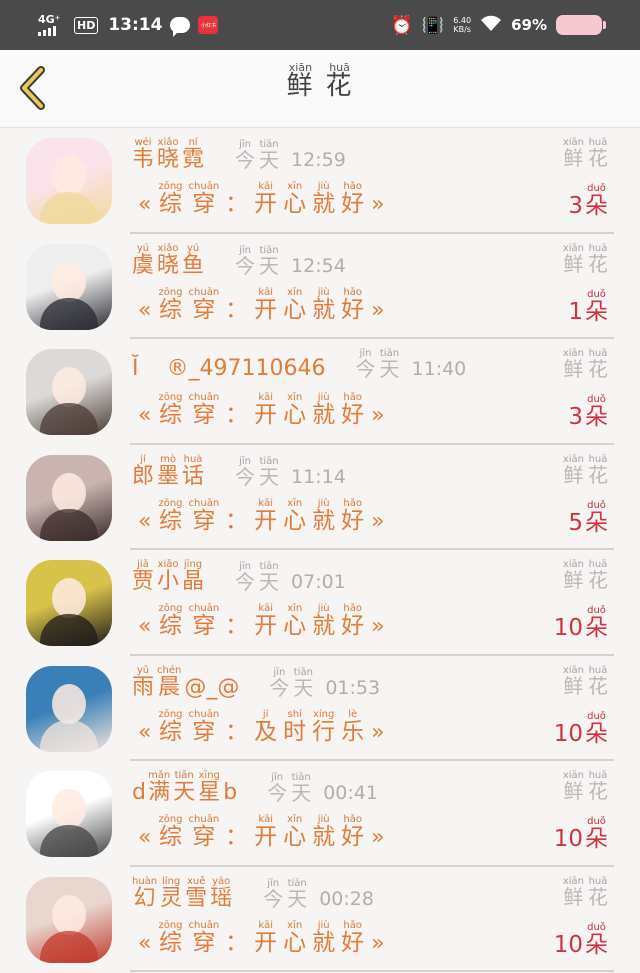 This screenshot has height=973, width=640. What do you see at coordinates (159, 792) in the screenshot?
I see `name-char: 满` at bounding box center [159, 792].